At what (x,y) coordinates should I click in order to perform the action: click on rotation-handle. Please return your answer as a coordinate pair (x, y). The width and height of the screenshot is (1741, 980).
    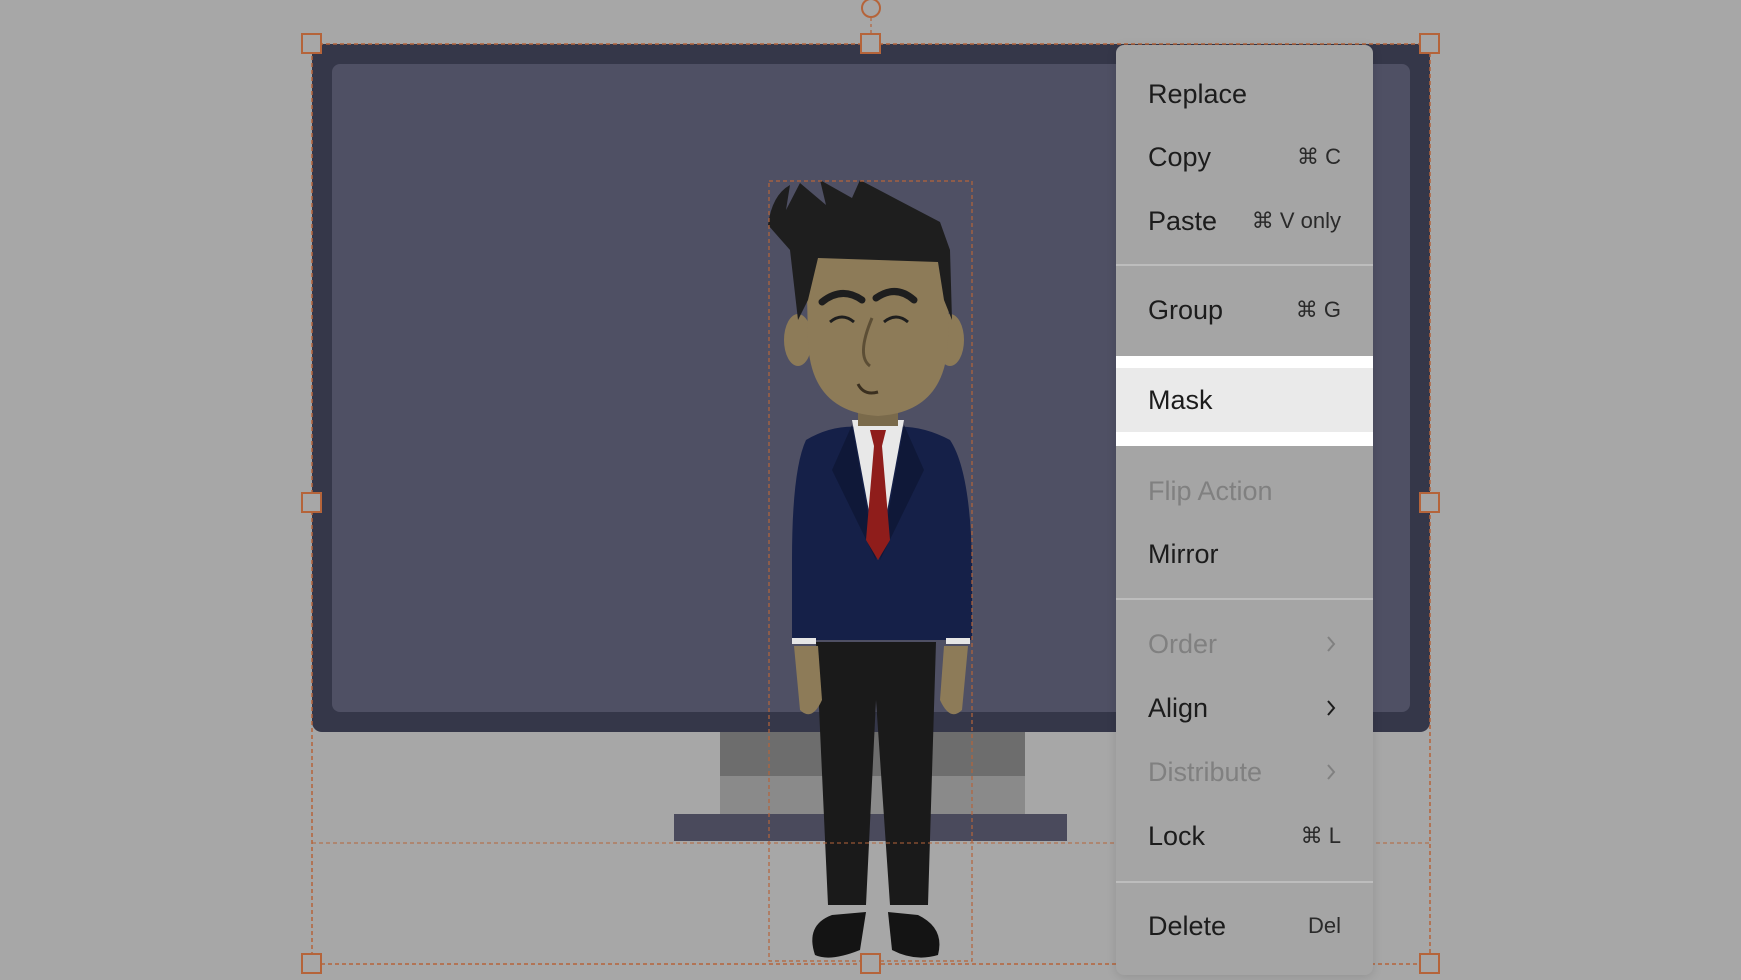
    Looking at the image, I should click on (871, 9).